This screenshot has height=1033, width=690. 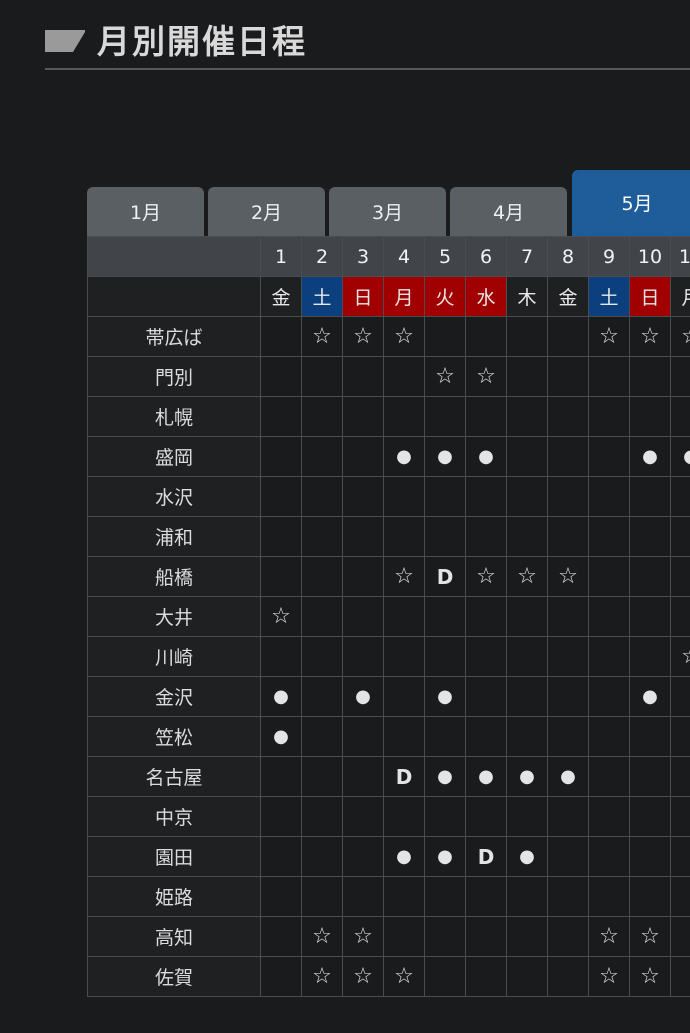 I want to click on weekday-row: 金土日月火水木金土日月, so click(x=388, y=296).